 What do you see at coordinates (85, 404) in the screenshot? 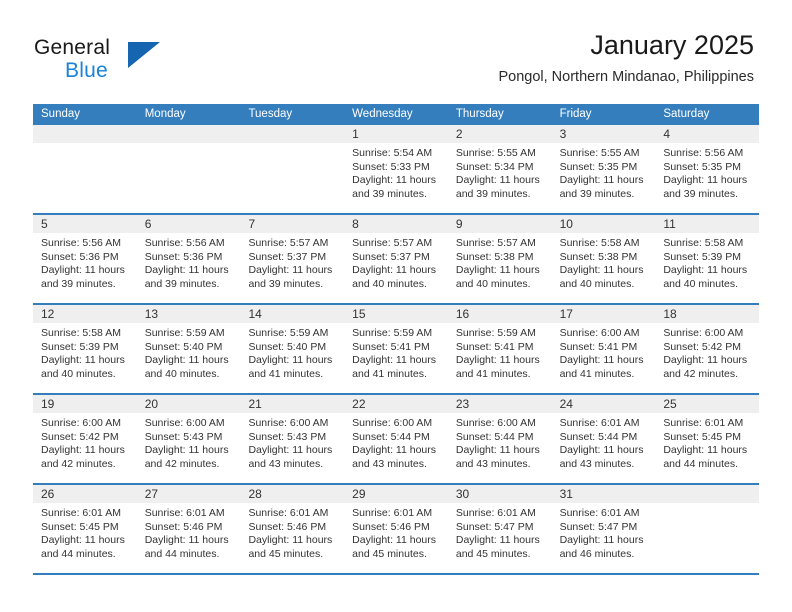
I see `day-number-band: 19` at bounding box center [85, 404].